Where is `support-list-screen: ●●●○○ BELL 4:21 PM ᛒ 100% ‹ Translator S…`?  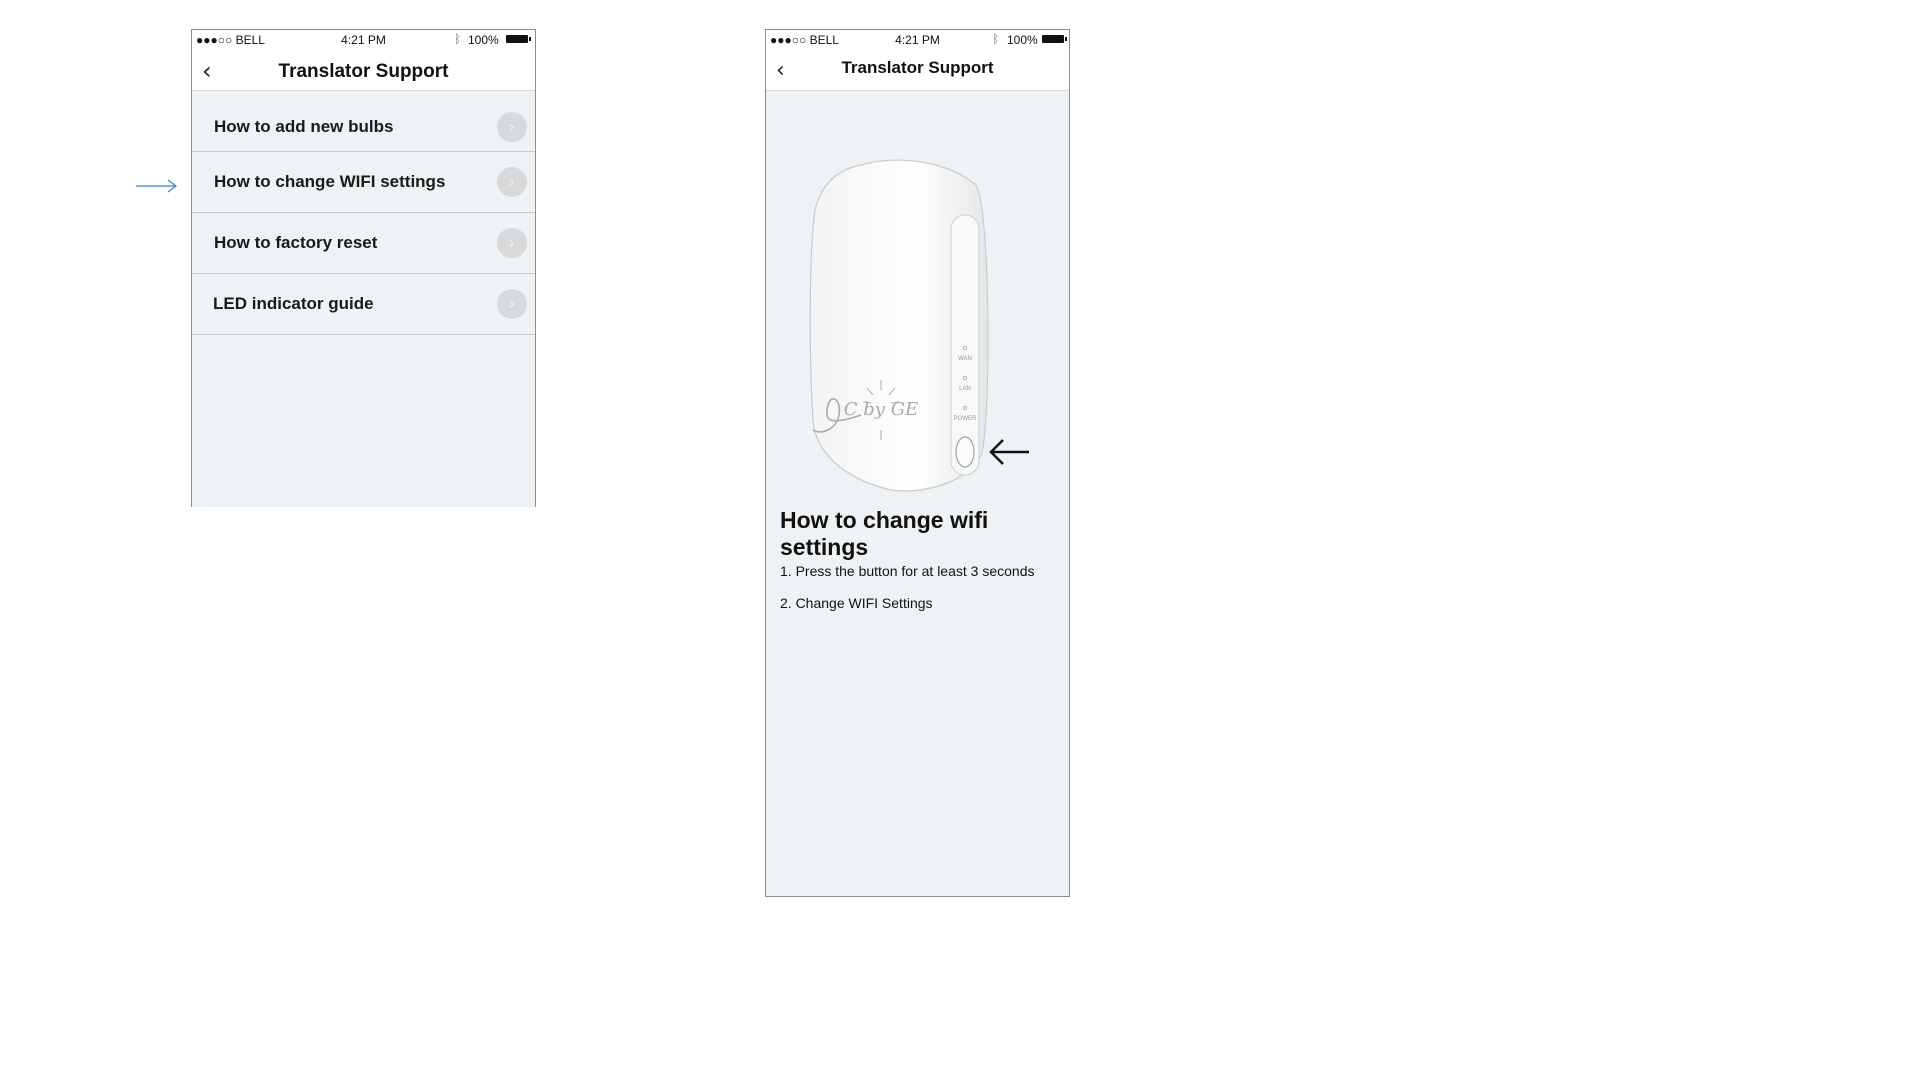
support-list-screen: ●●●○○ BELL 4:21 PM ᛒ 100% ‹ Translator S… is located at coordinates (363, 268).